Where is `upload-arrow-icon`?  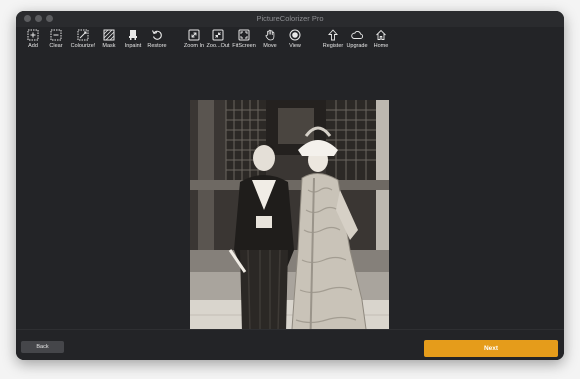 upload-arrow-icon is located at coordinates (333, 35).